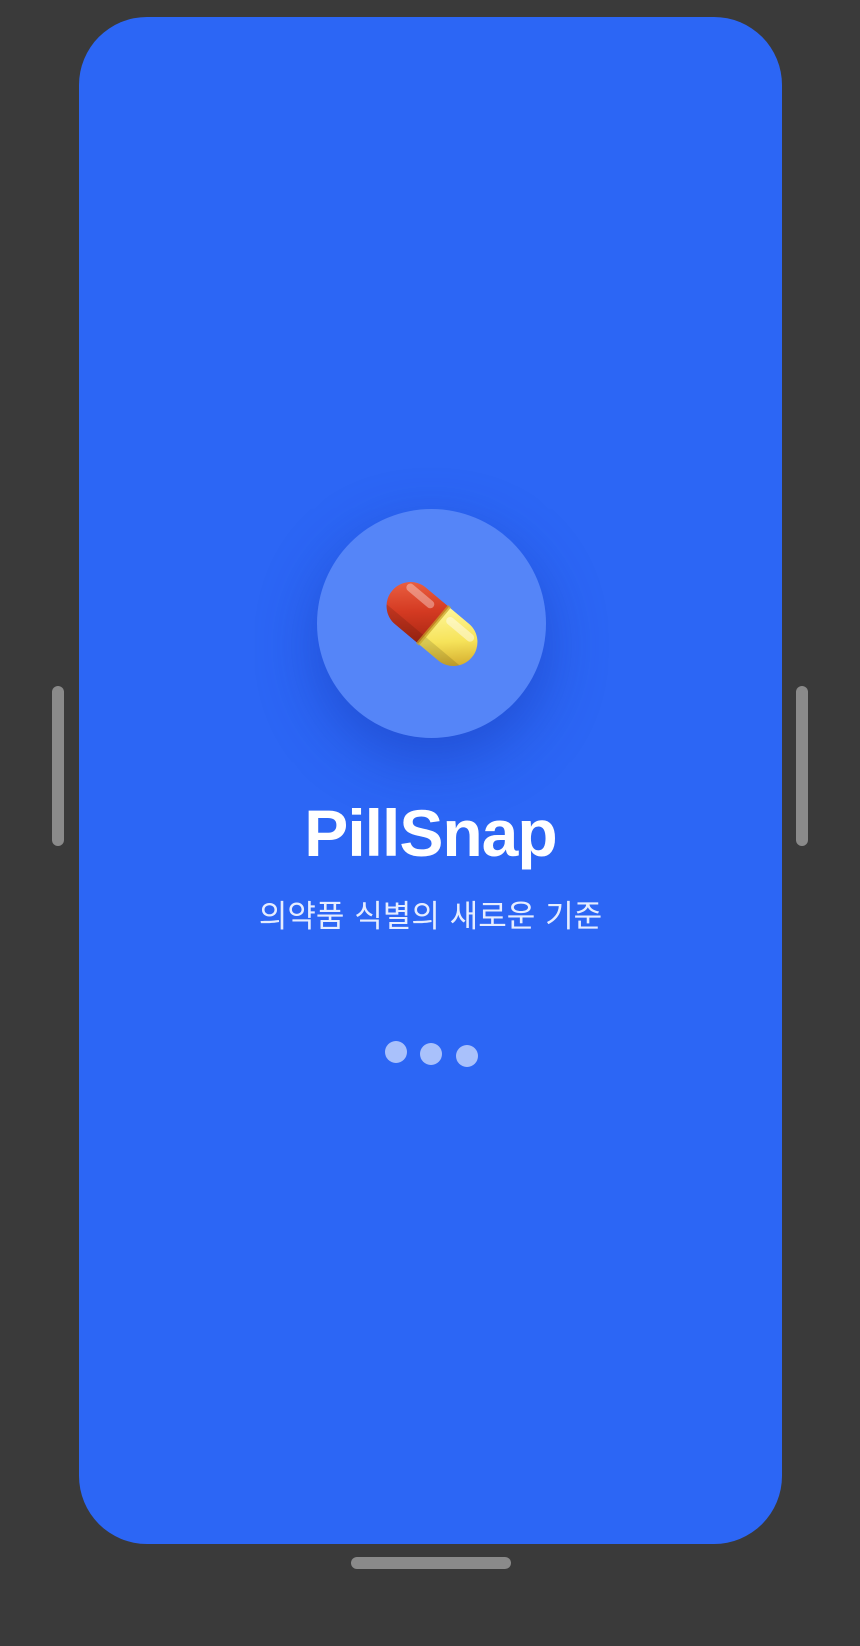  What do you see at coordinates (431, 1563) in the screenshot?
I see `home-indicator` at bounding box center [431, 1563].